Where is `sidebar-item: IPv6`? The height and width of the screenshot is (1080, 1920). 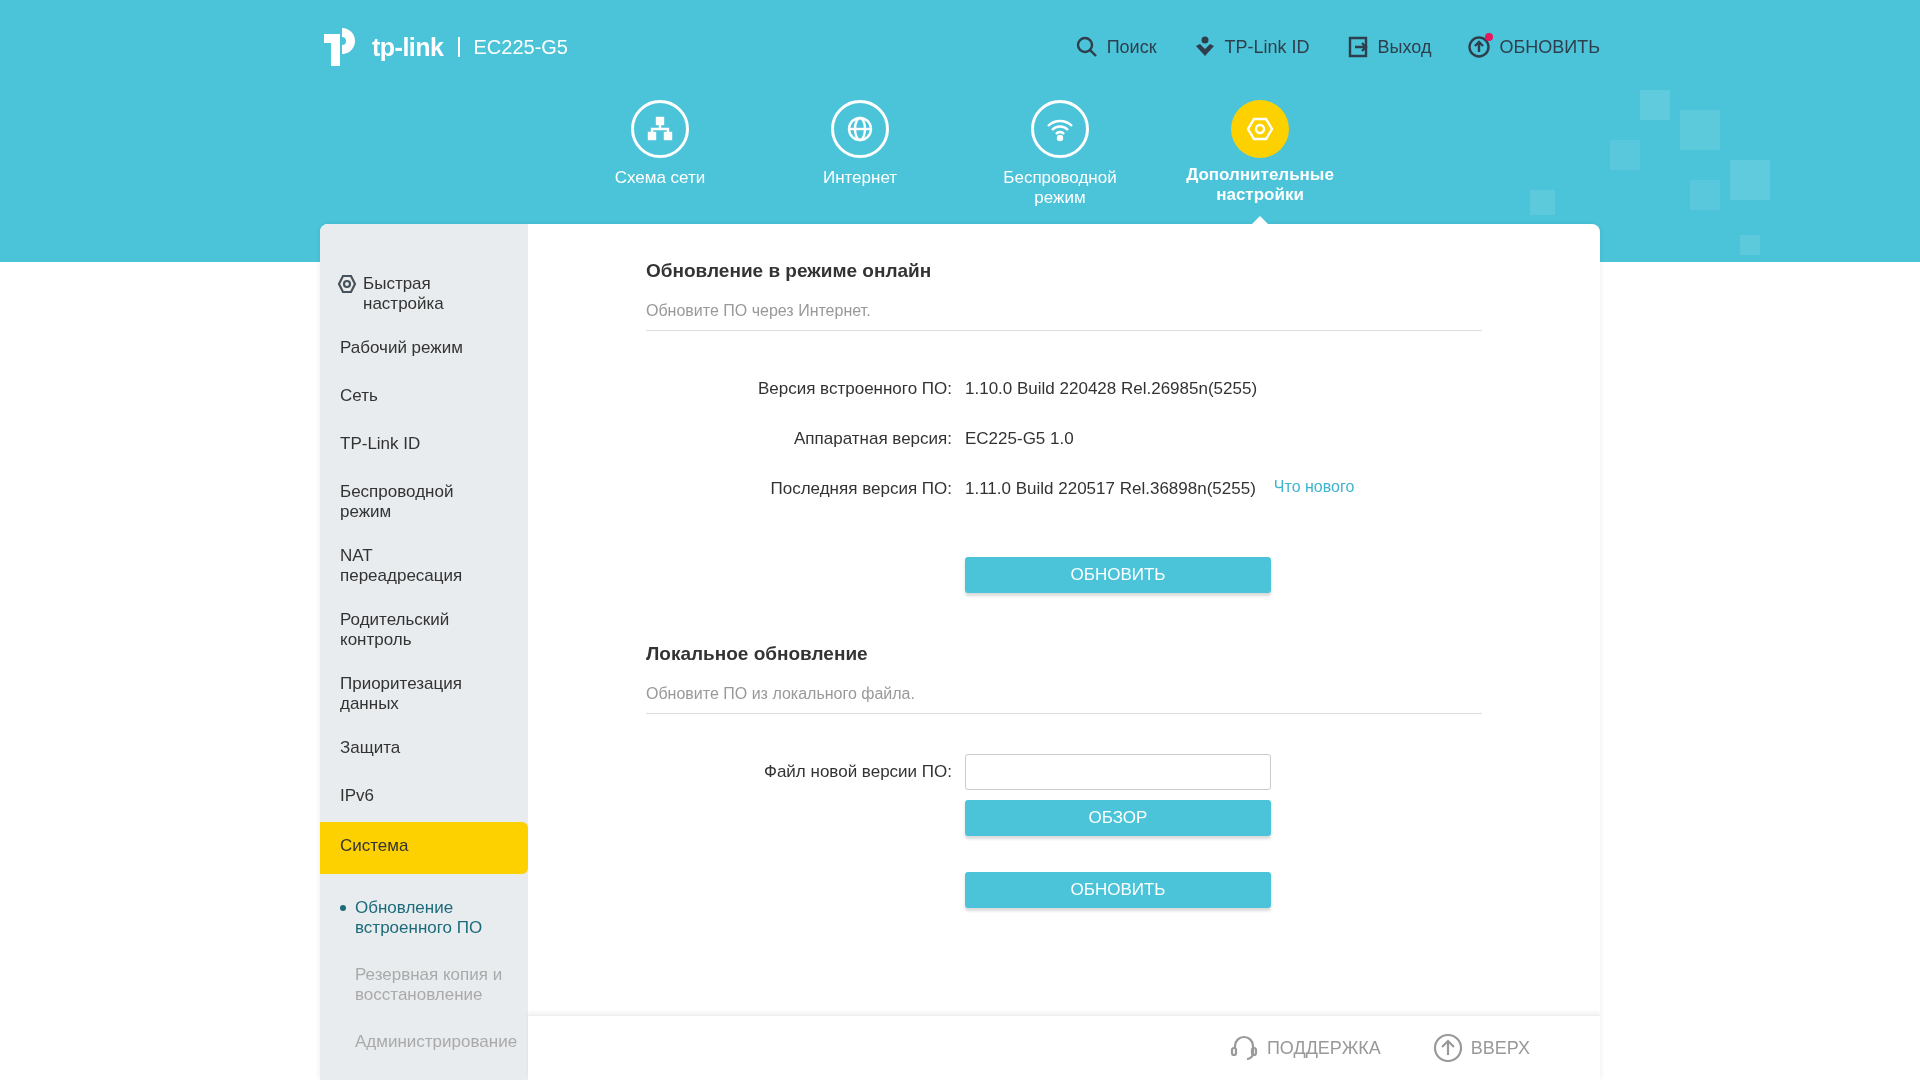 sidebar-item: IPv6 is located at coordinates (424, 798).